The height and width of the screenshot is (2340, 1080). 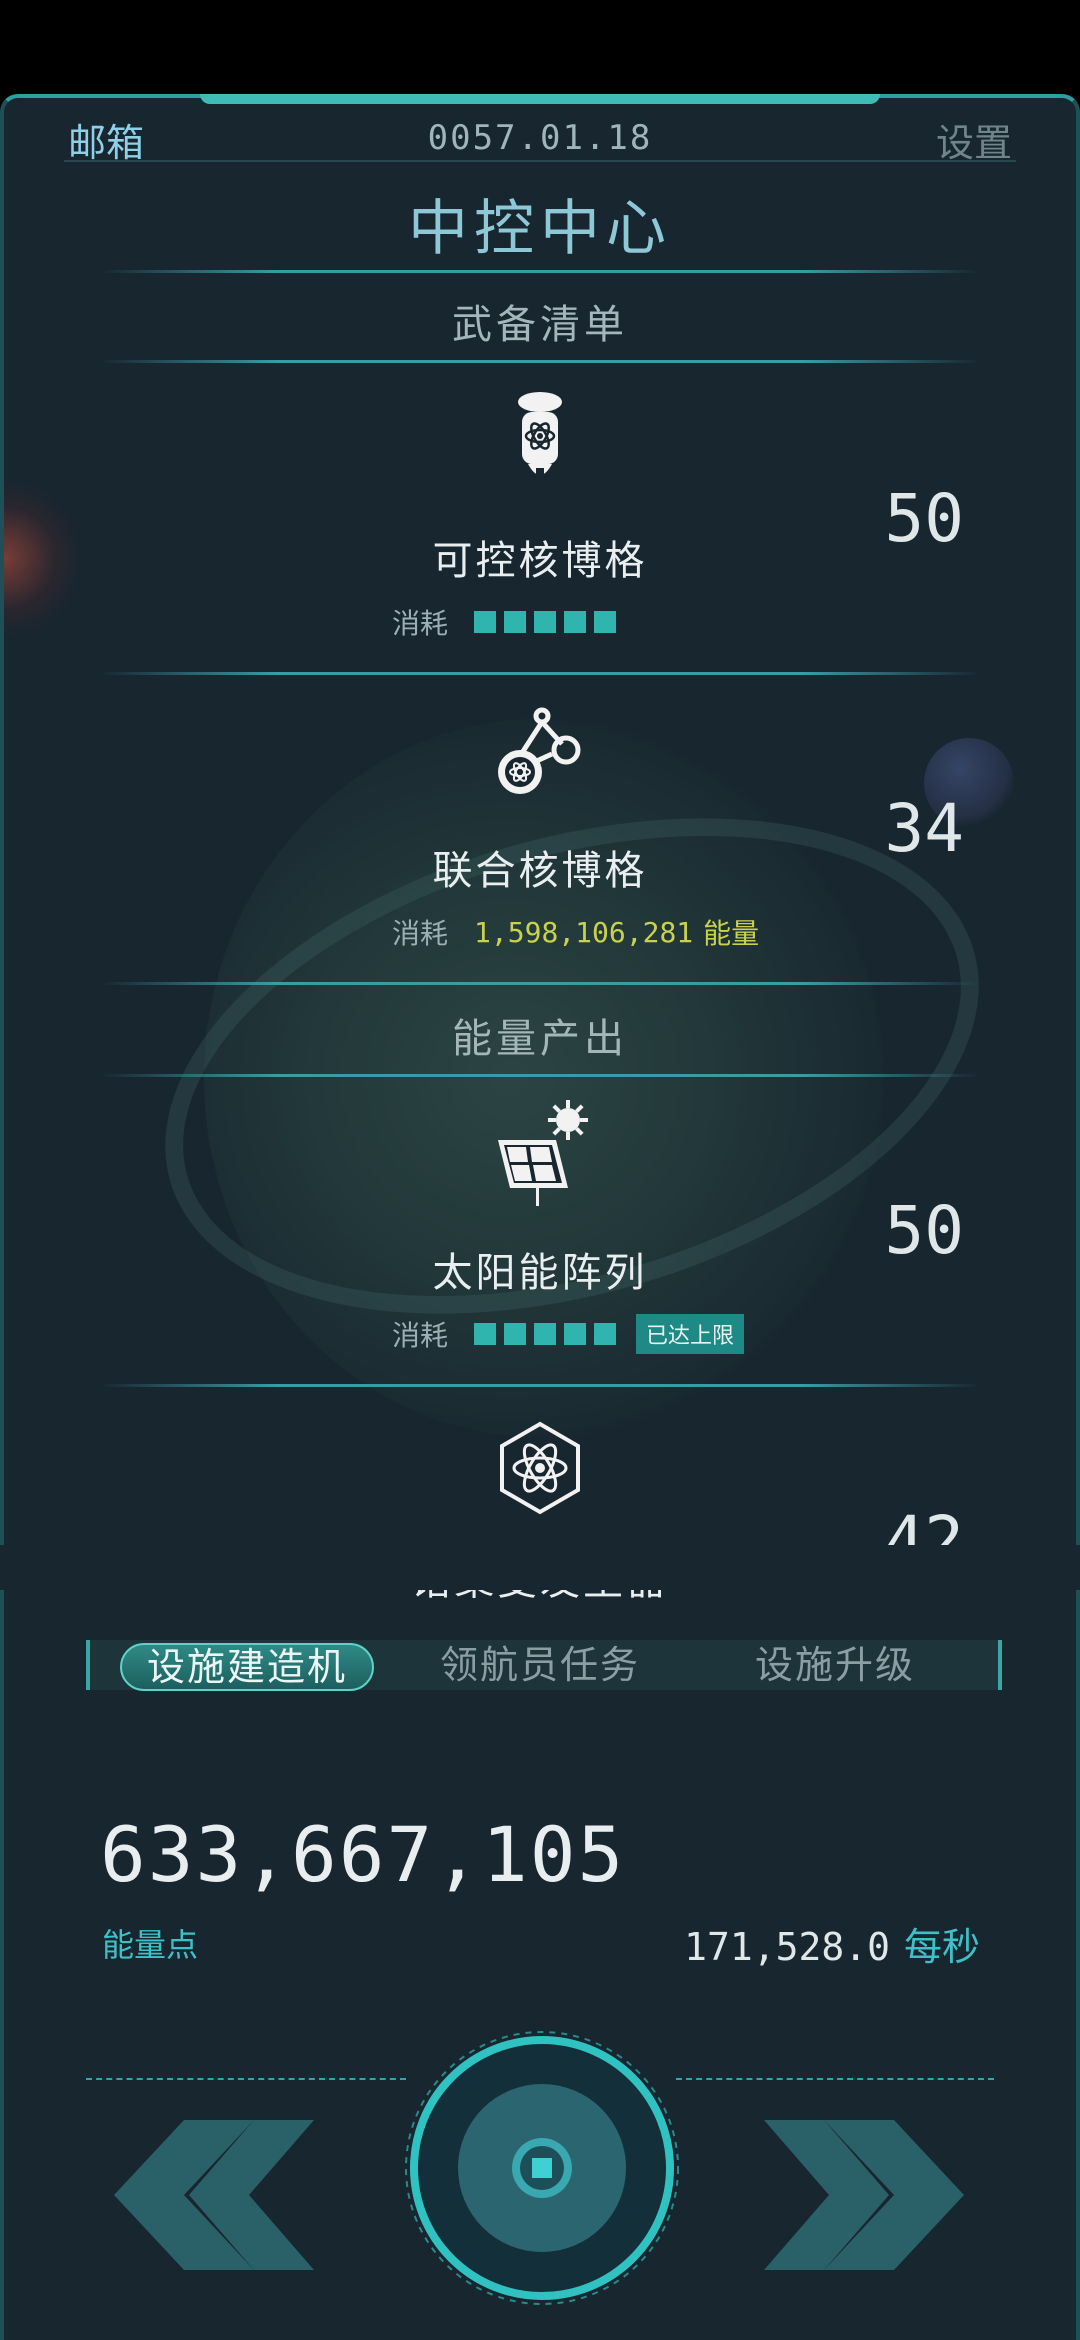 I want to click on section-title-weapons: 武备清单, so click(x=540, y=325).